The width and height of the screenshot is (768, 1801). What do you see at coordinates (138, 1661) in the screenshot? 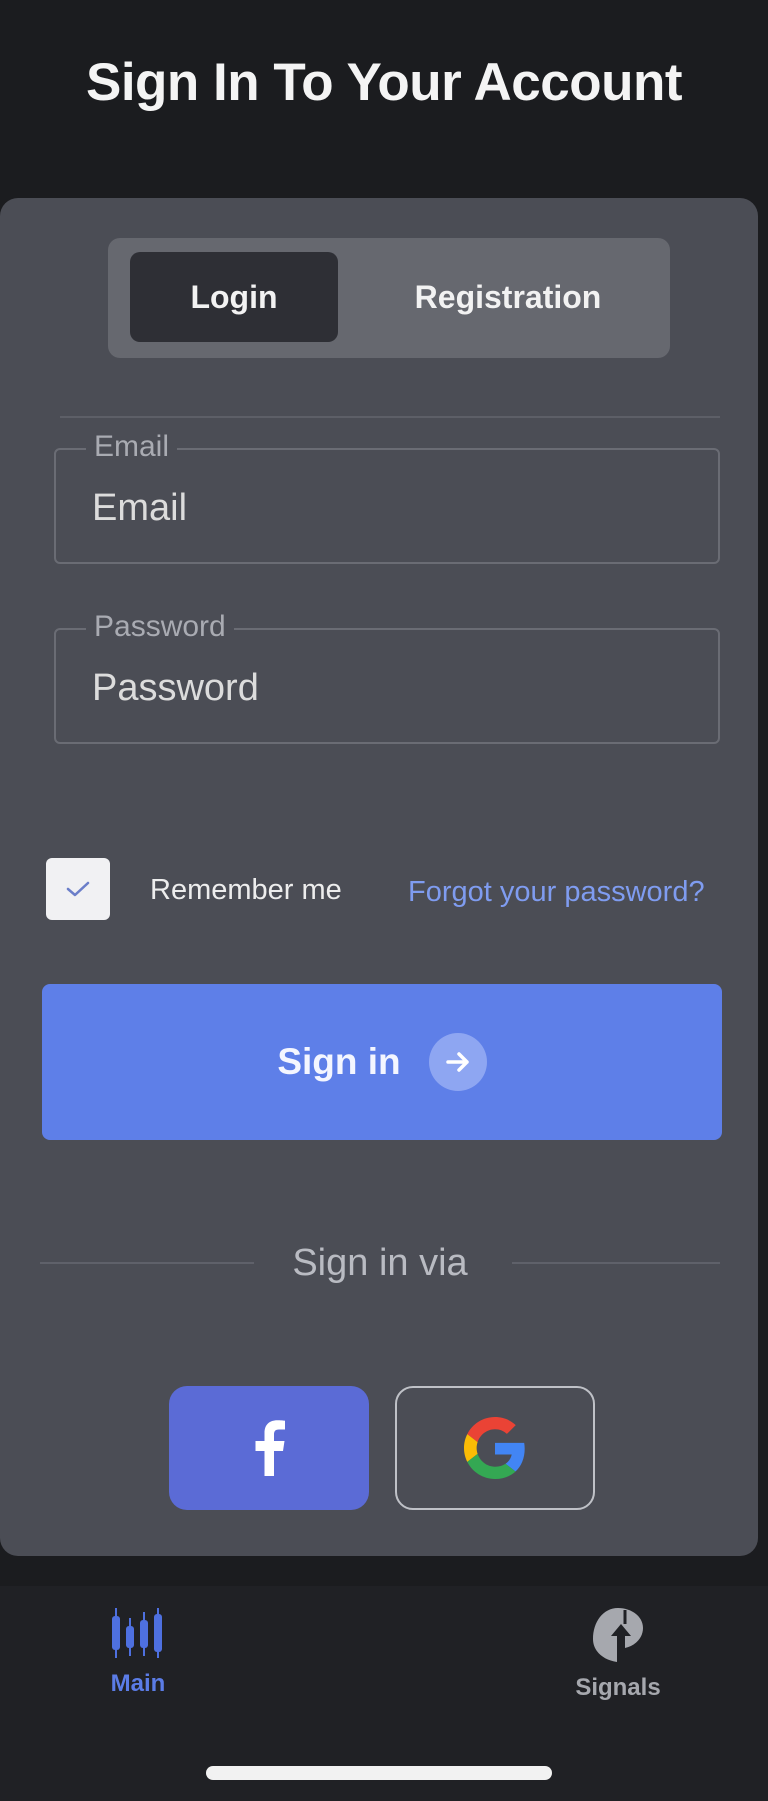
I see `nav-item-main: Main` at bounding box center [138, 1661].